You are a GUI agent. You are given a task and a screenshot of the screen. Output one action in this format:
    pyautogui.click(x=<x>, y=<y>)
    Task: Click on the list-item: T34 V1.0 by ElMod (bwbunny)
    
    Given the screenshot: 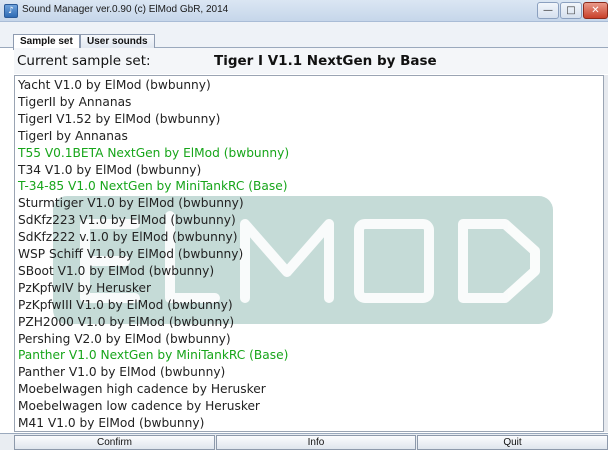 What is the action you would take?
    pyautogui.click(x=109, y=170)
    